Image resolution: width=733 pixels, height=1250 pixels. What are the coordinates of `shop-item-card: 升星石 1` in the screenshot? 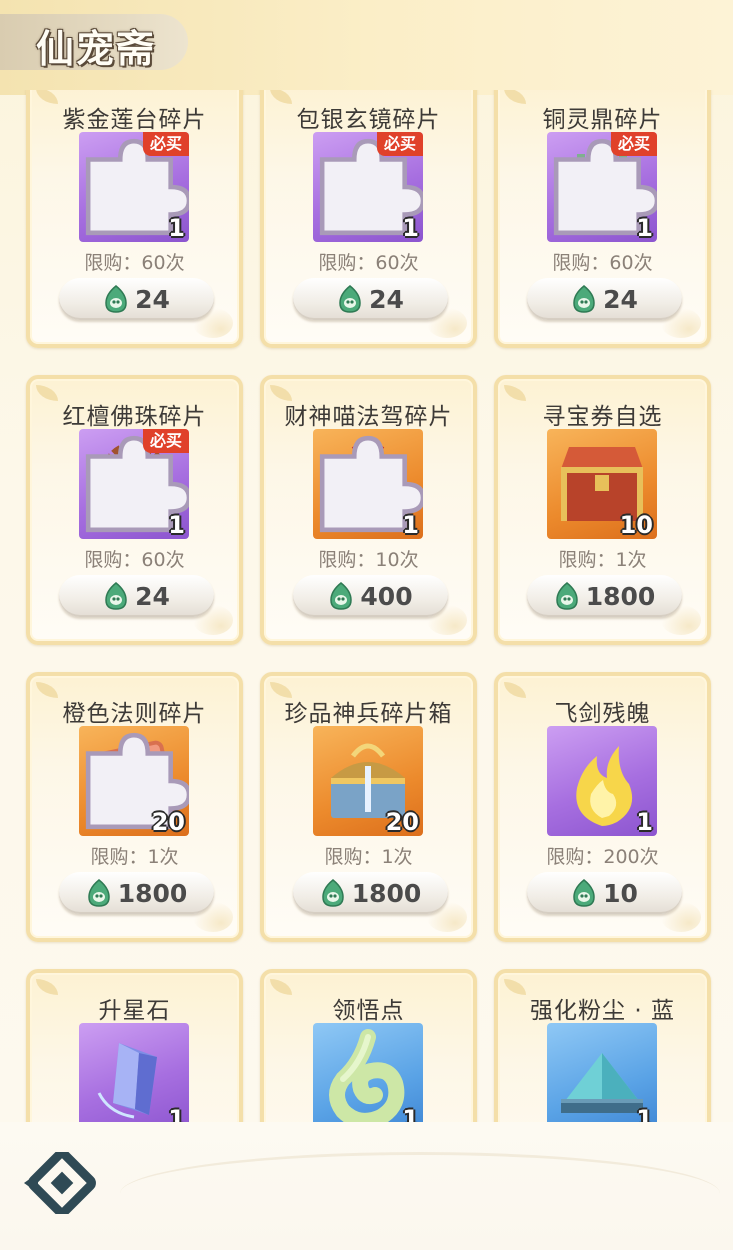 It's located at (134, 1045).